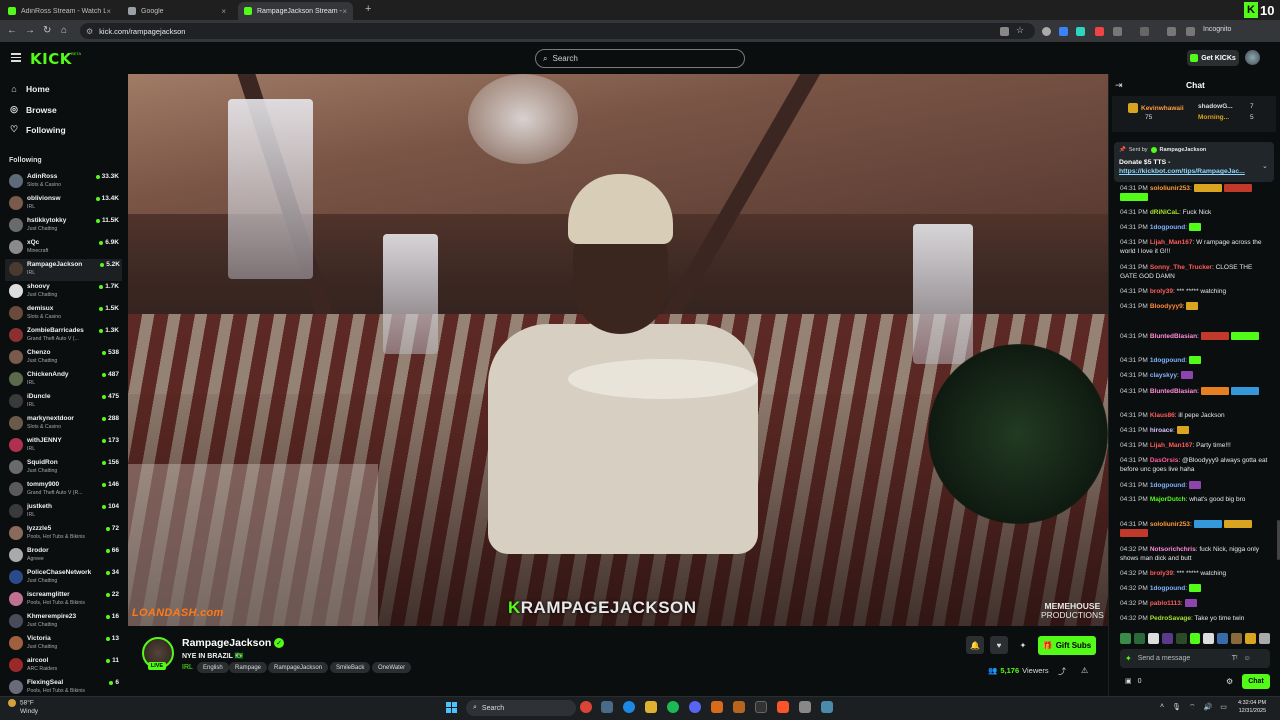 This screenshot has width=1280, height=720. What do you see at coordinates (673, 707) in the screenshot?
I see `spotify-icon` at bounding box center [673, 707].